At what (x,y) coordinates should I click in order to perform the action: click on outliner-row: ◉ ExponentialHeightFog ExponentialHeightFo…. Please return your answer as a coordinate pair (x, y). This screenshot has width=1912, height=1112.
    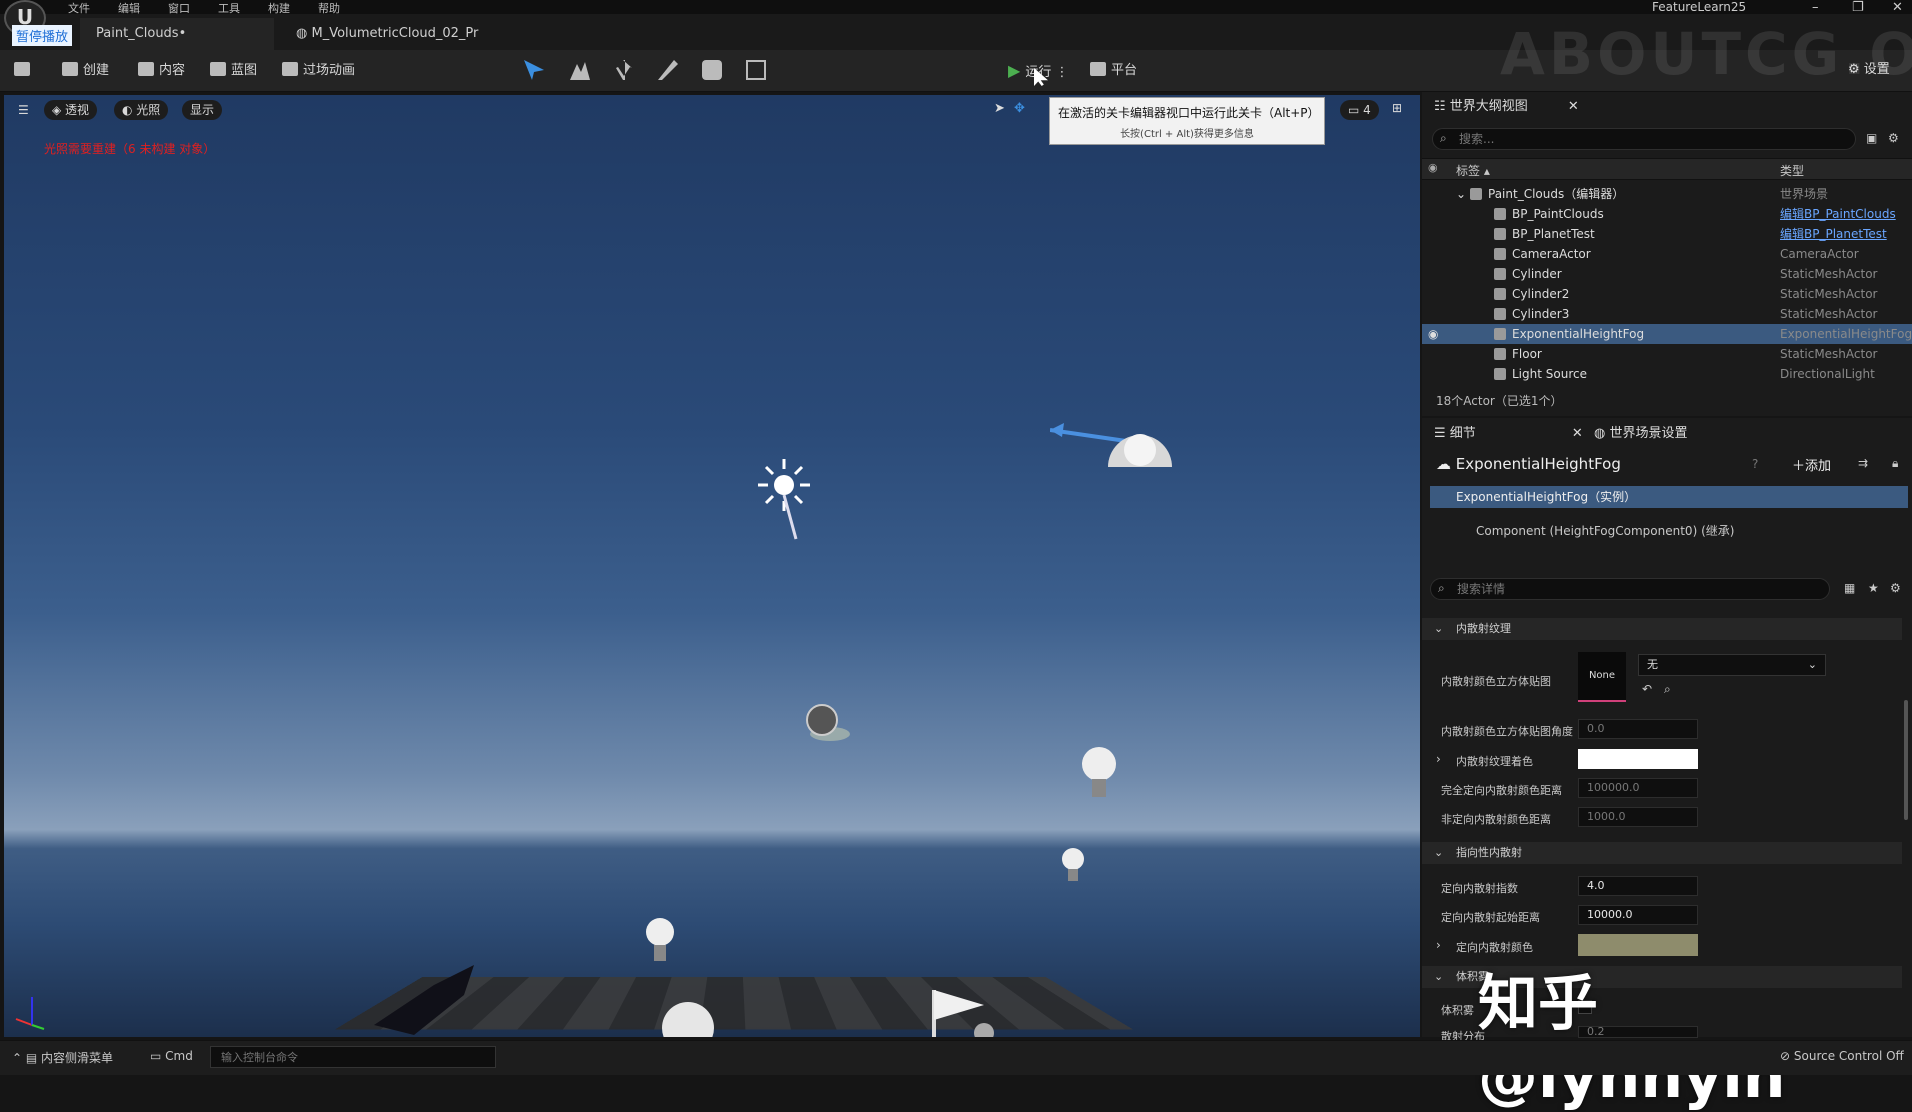
    Looking at the image, I should click on (1667, 334).